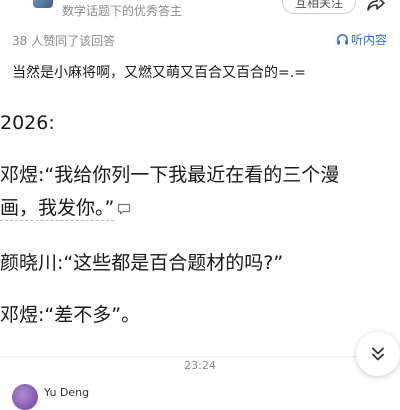  I want to click on listen-label: 听内容, so click(369, 39).